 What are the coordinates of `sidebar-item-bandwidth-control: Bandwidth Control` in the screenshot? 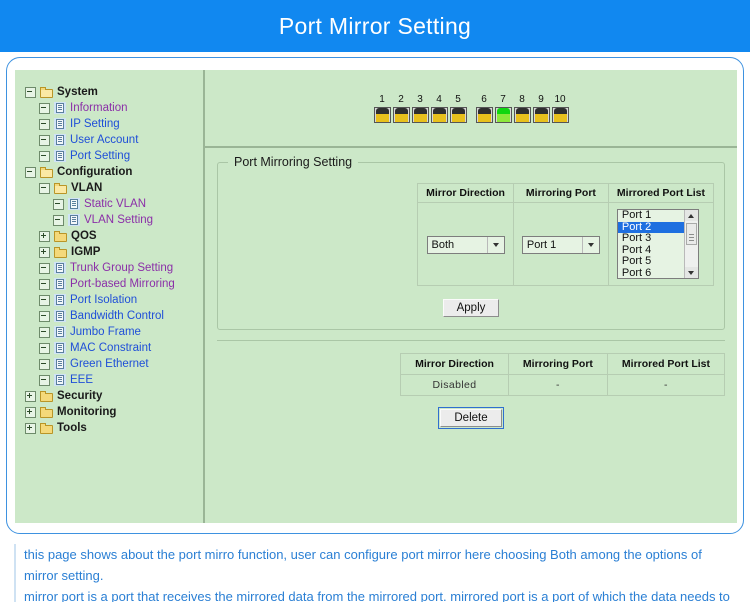 It's located at (109, 316).